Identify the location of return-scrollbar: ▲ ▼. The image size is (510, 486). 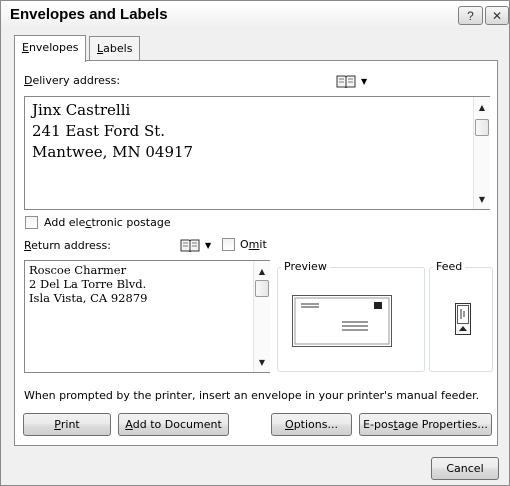
(261, 316).